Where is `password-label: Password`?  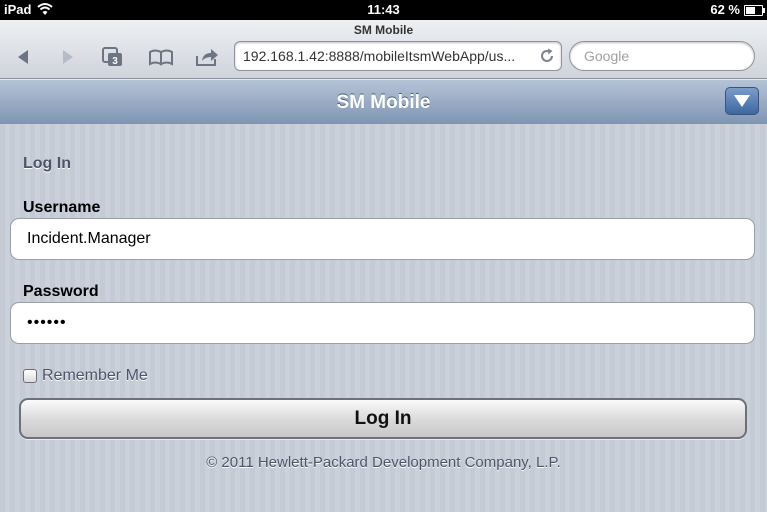 password-label: Password is located at coordinates (61, 291).